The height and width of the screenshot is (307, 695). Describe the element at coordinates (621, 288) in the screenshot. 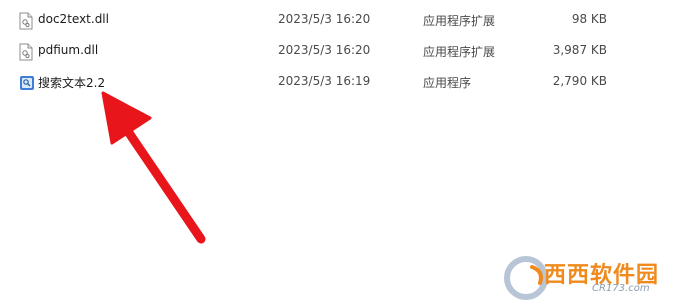

I see `watermark-site: CR173.com` at that location.